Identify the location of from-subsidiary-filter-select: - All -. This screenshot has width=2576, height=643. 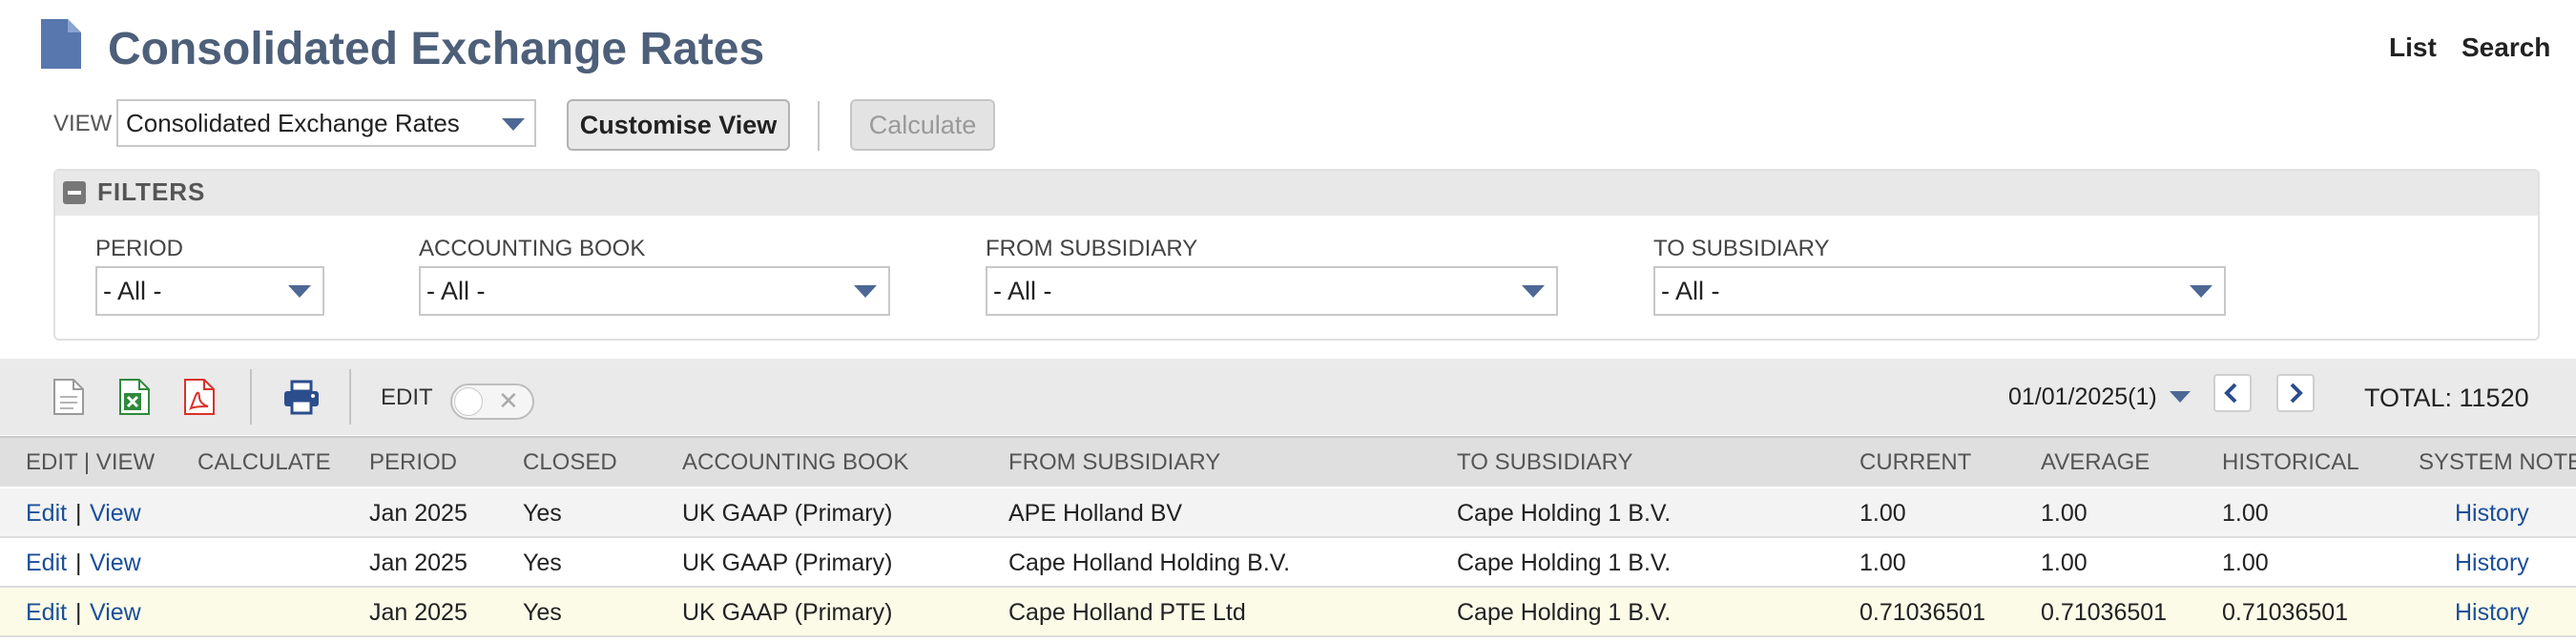
(1272, 291).